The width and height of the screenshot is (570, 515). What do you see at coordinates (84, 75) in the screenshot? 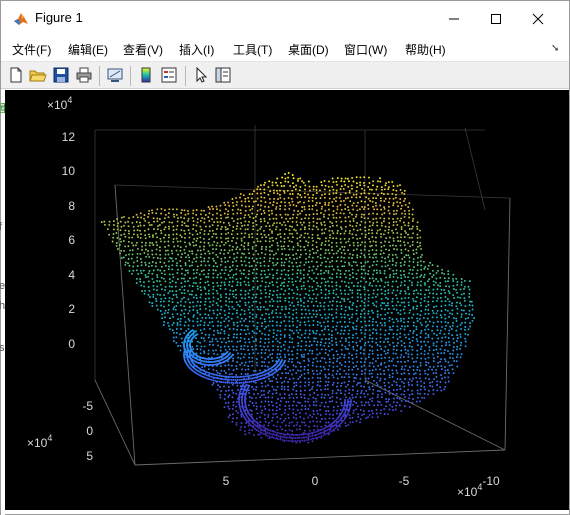
I see `print-icon` at bounding box center [84, 75].